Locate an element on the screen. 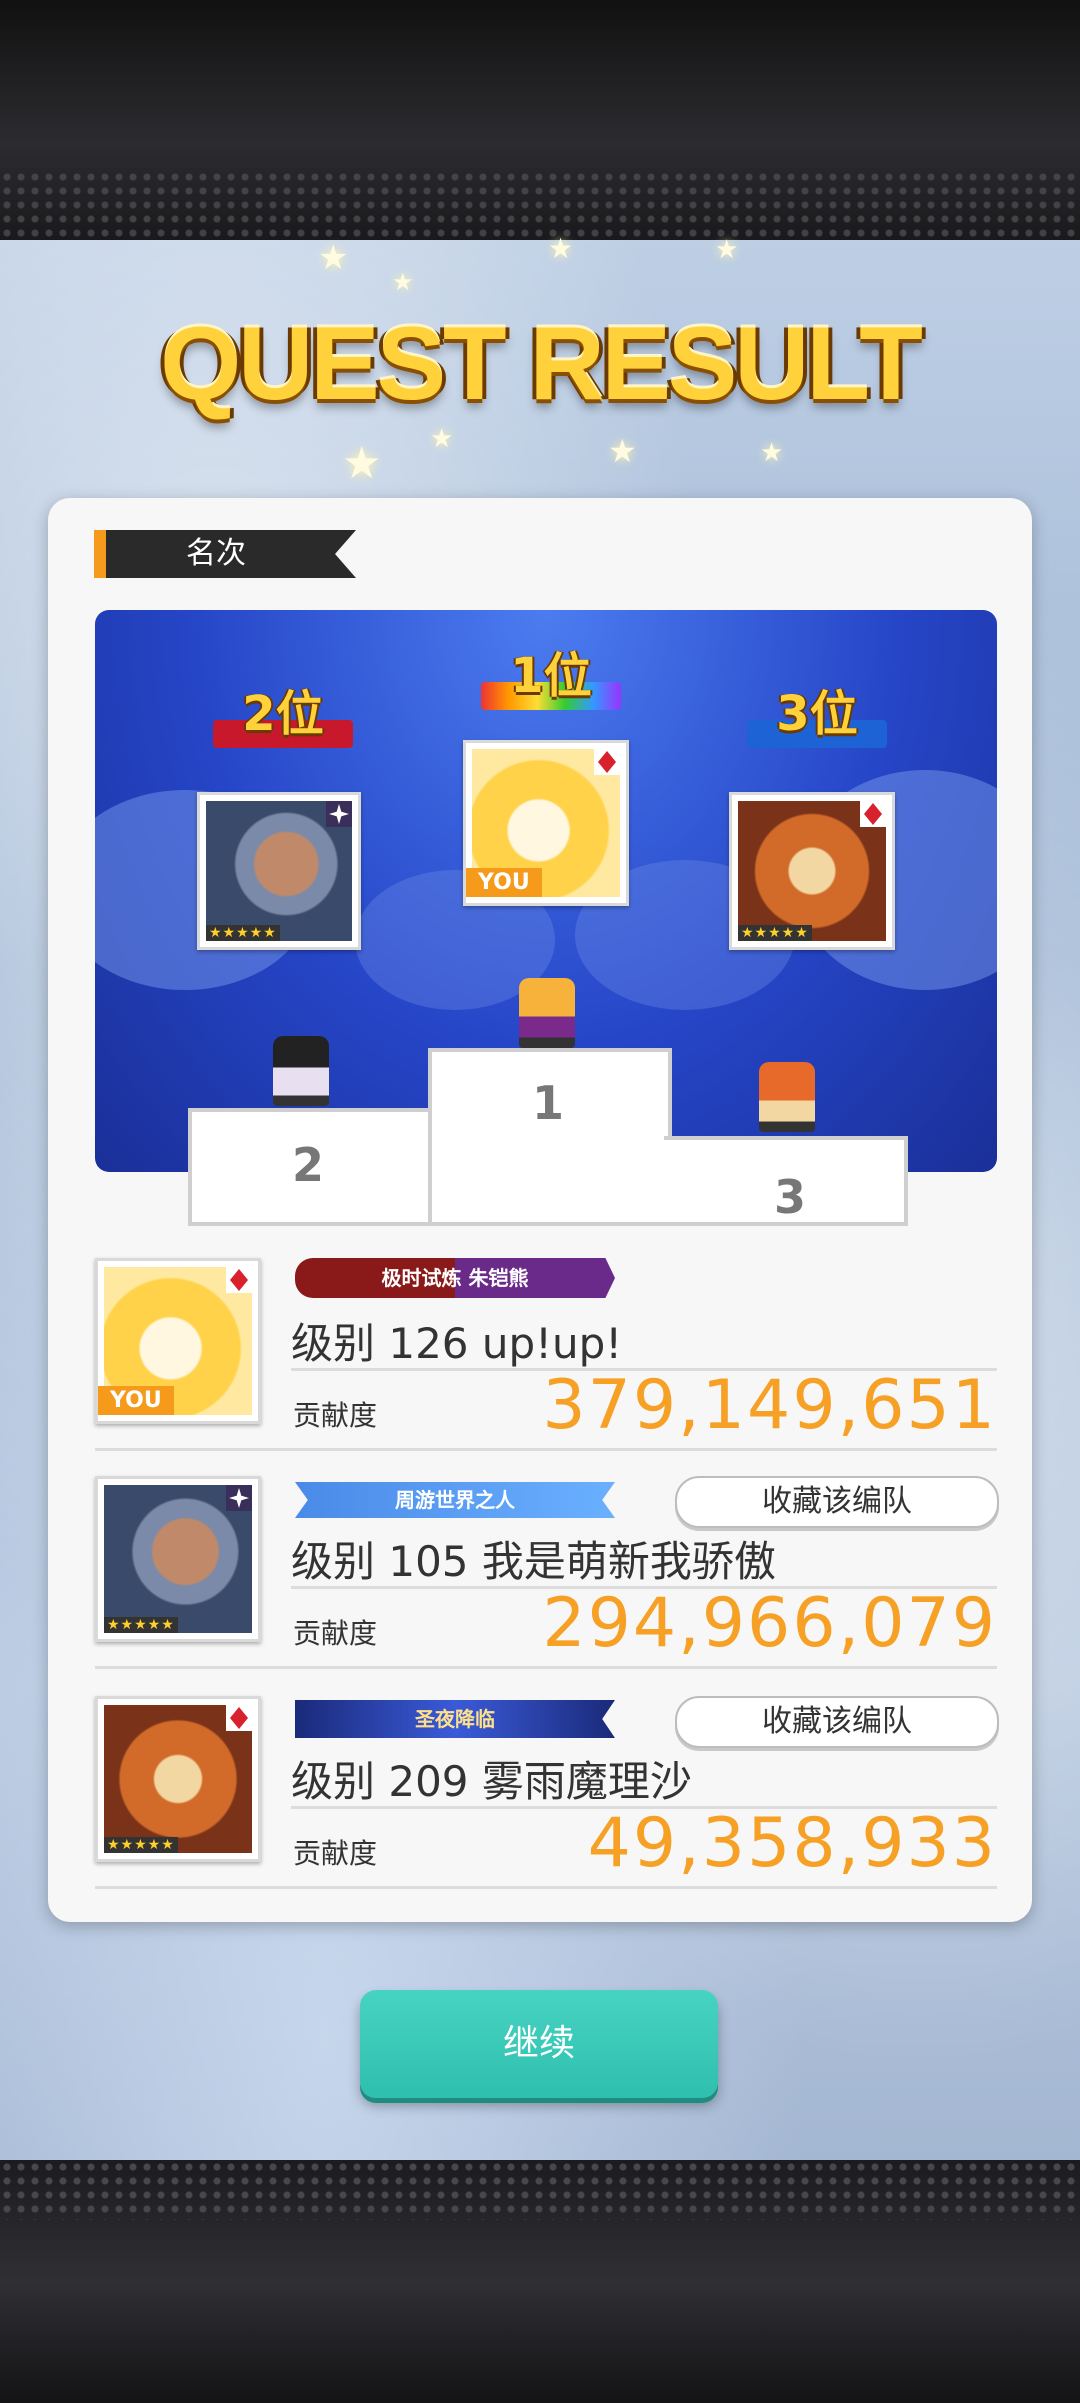 The image size is (1080, 2403). player-1-portrait: YOU is located at coordinates (178, 1341).